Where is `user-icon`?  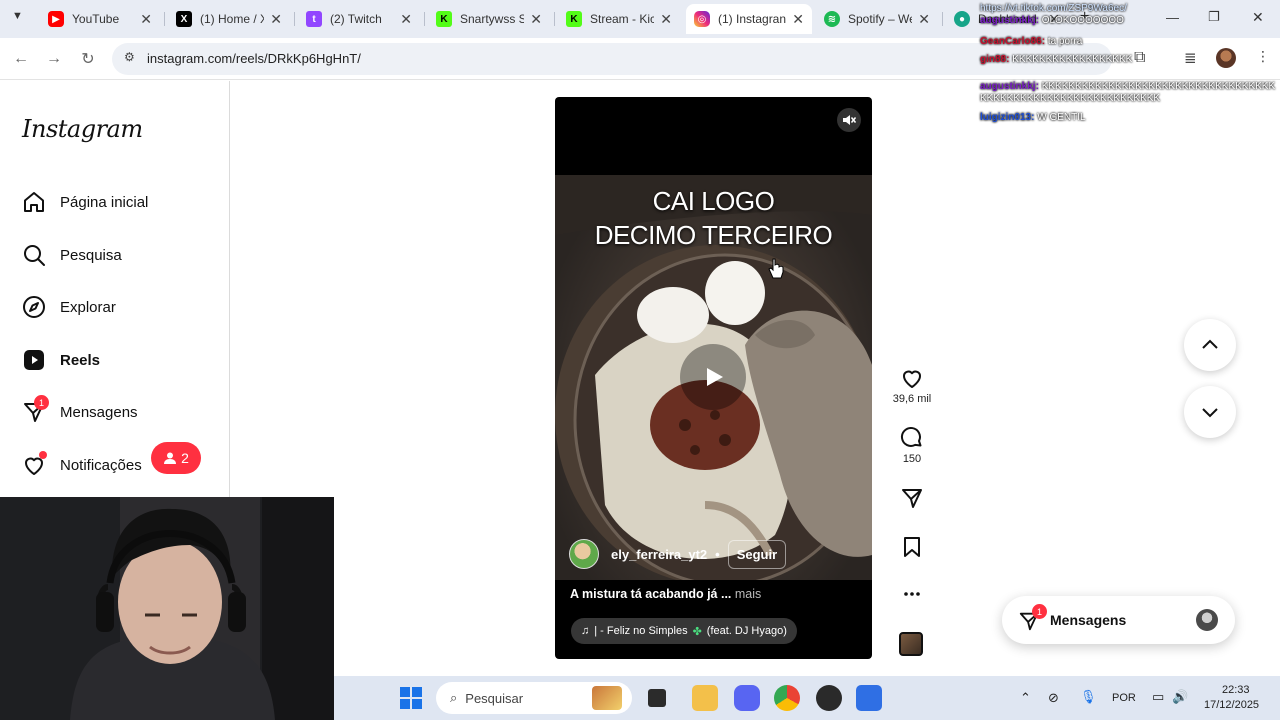 user-icon is located at coordinates (170, 458).